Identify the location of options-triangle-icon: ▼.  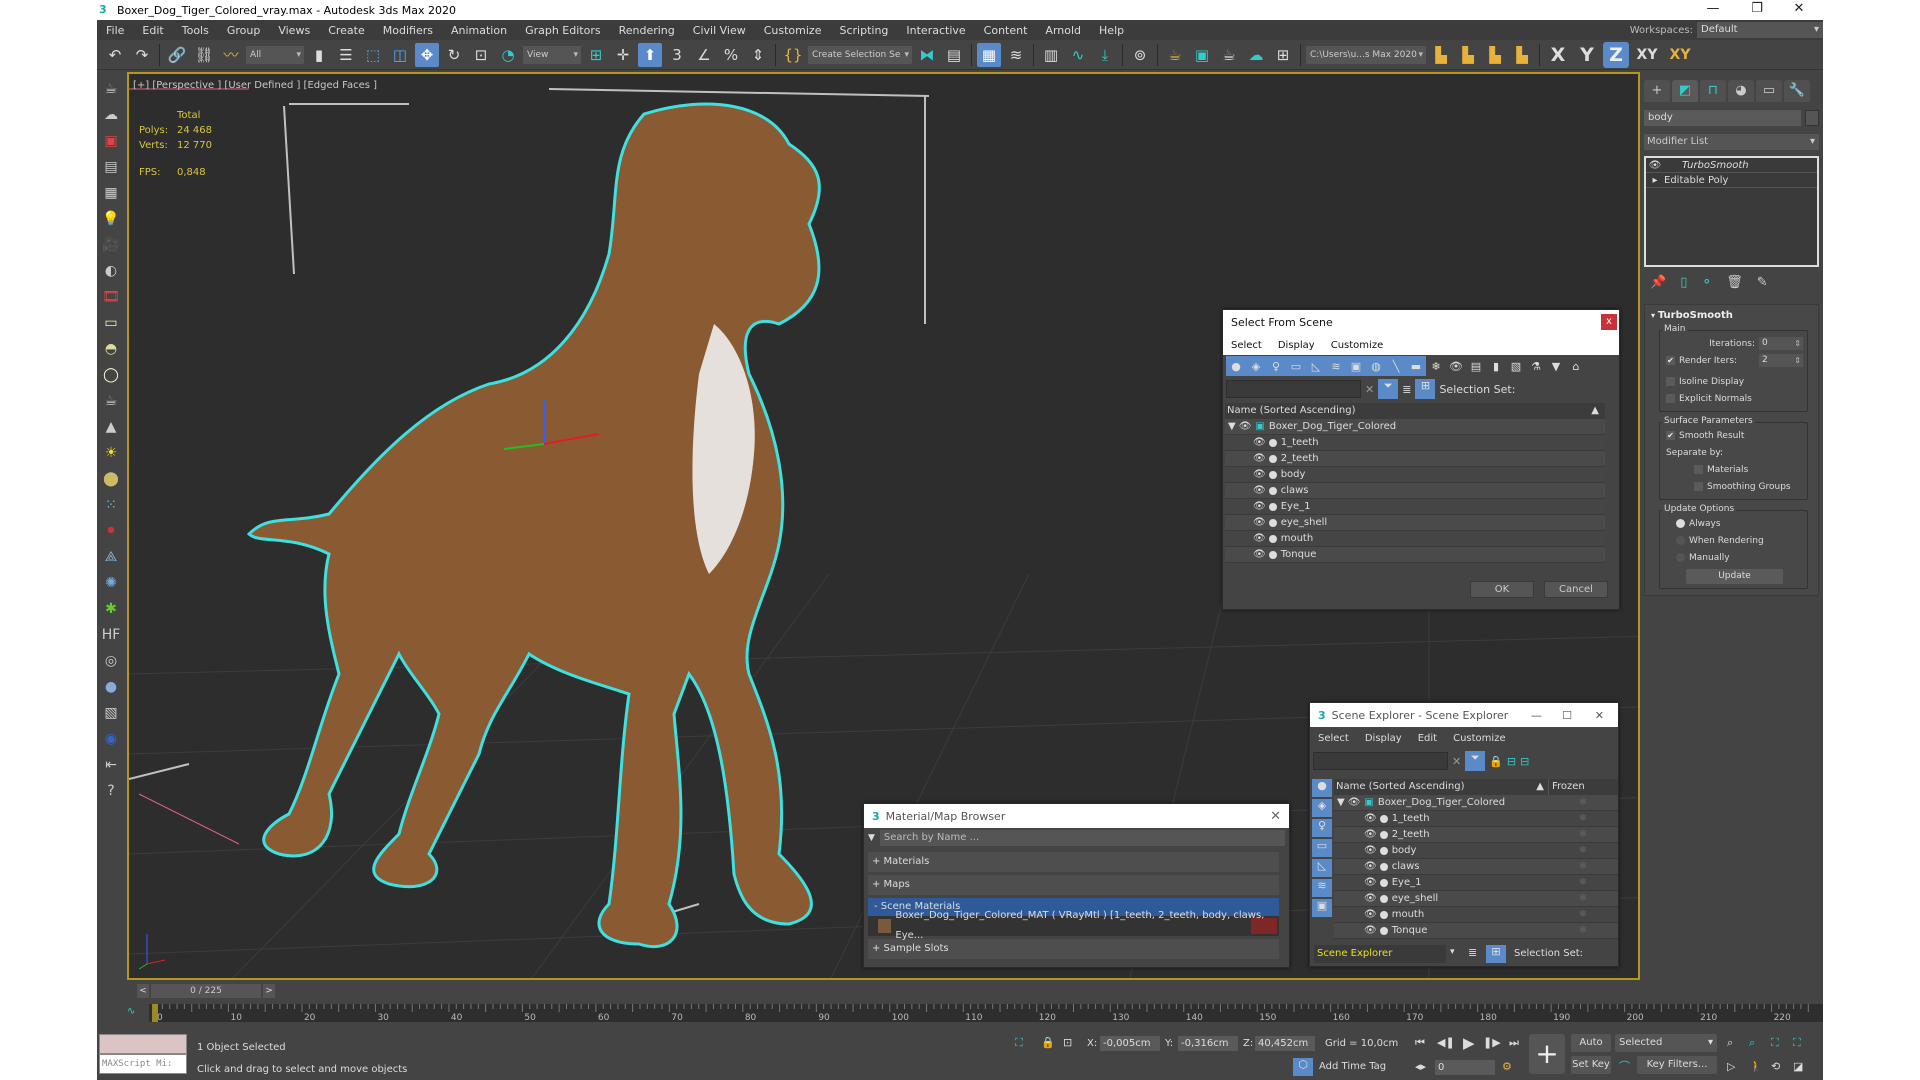
(871, 838).